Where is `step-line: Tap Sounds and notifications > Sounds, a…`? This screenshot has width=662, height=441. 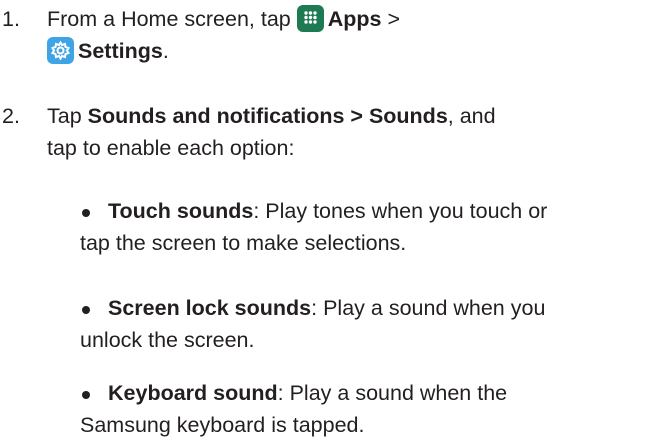
step-line: Tap Sounds and notifications > Sounds, a… is located at coordinates (347, 116).